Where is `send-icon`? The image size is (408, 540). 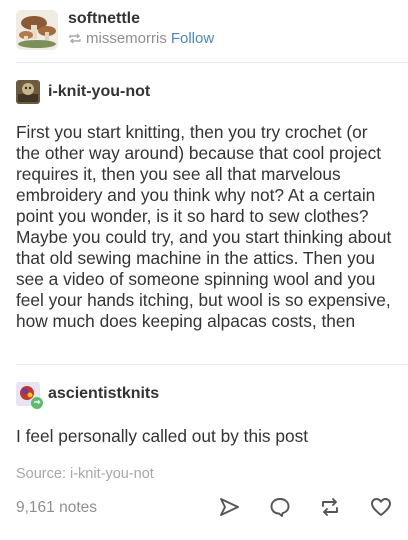
send-icon is located at coordinates (229, 507).